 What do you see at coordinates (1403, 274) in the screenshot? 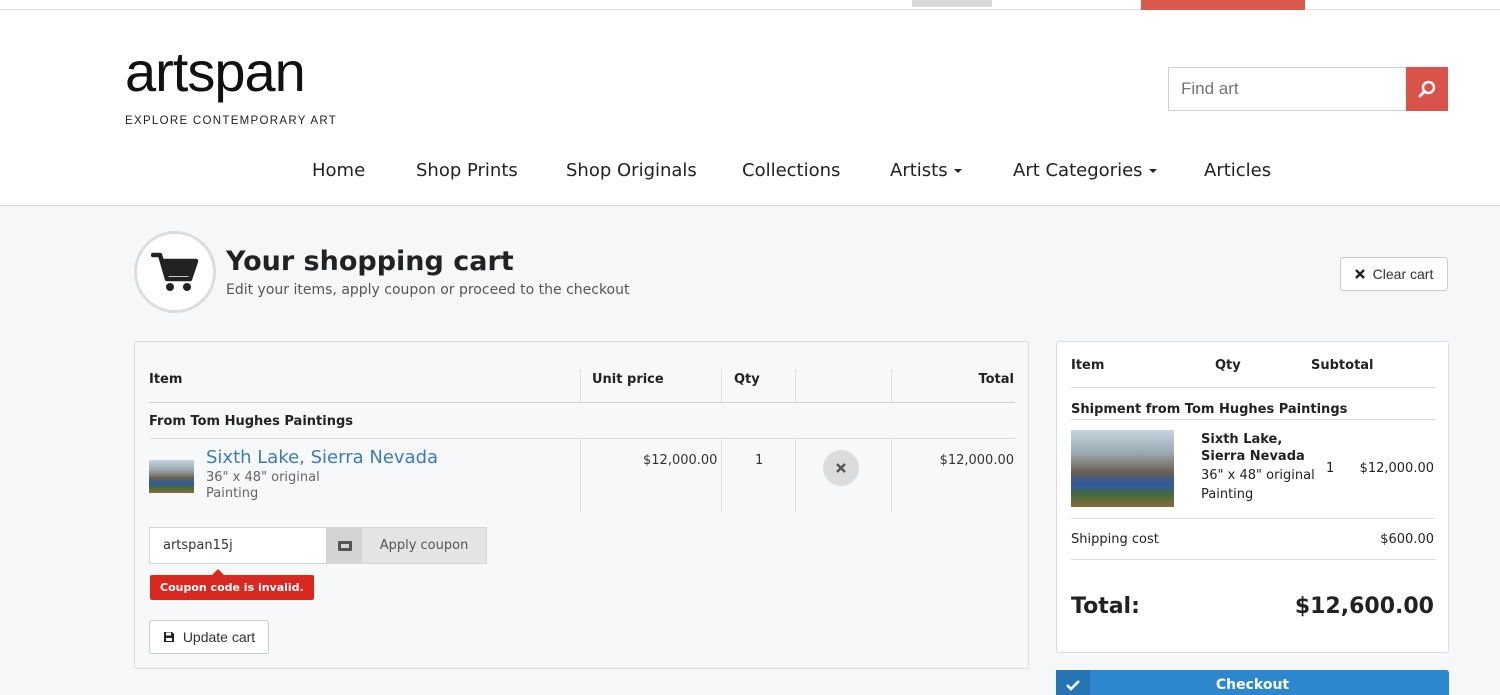
I see `clear-cart-label: Clear cart` at bounding box center [1403, 274].